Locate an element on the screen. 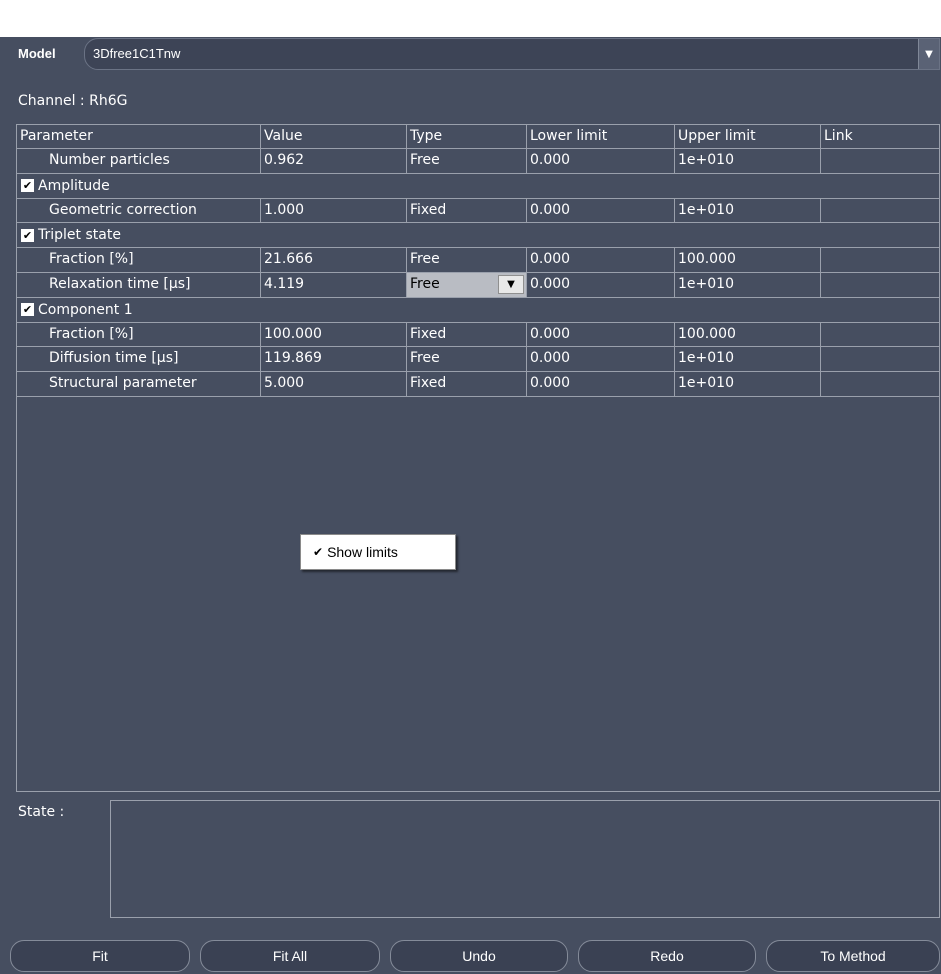 The image size is (941, 974). param-value: 100.000 is located at coordinates (334, 334).